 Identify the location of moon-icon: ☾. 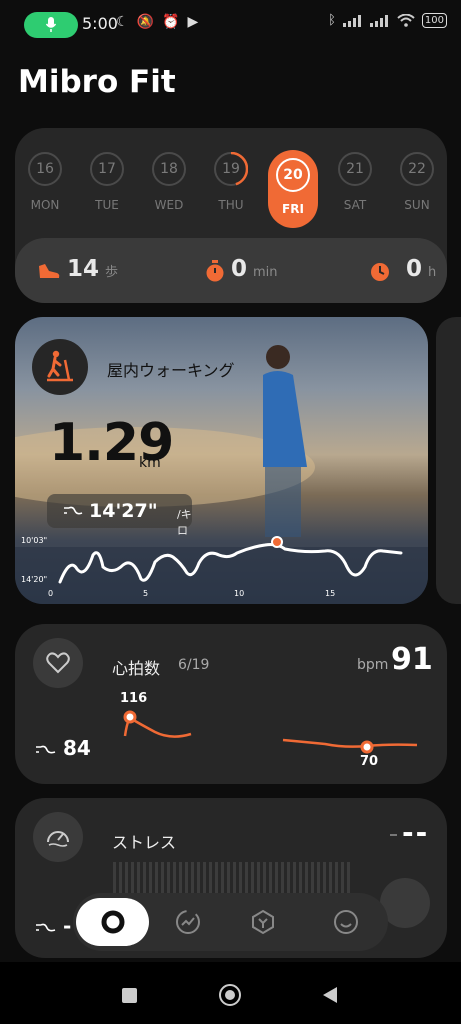
(122, 22).